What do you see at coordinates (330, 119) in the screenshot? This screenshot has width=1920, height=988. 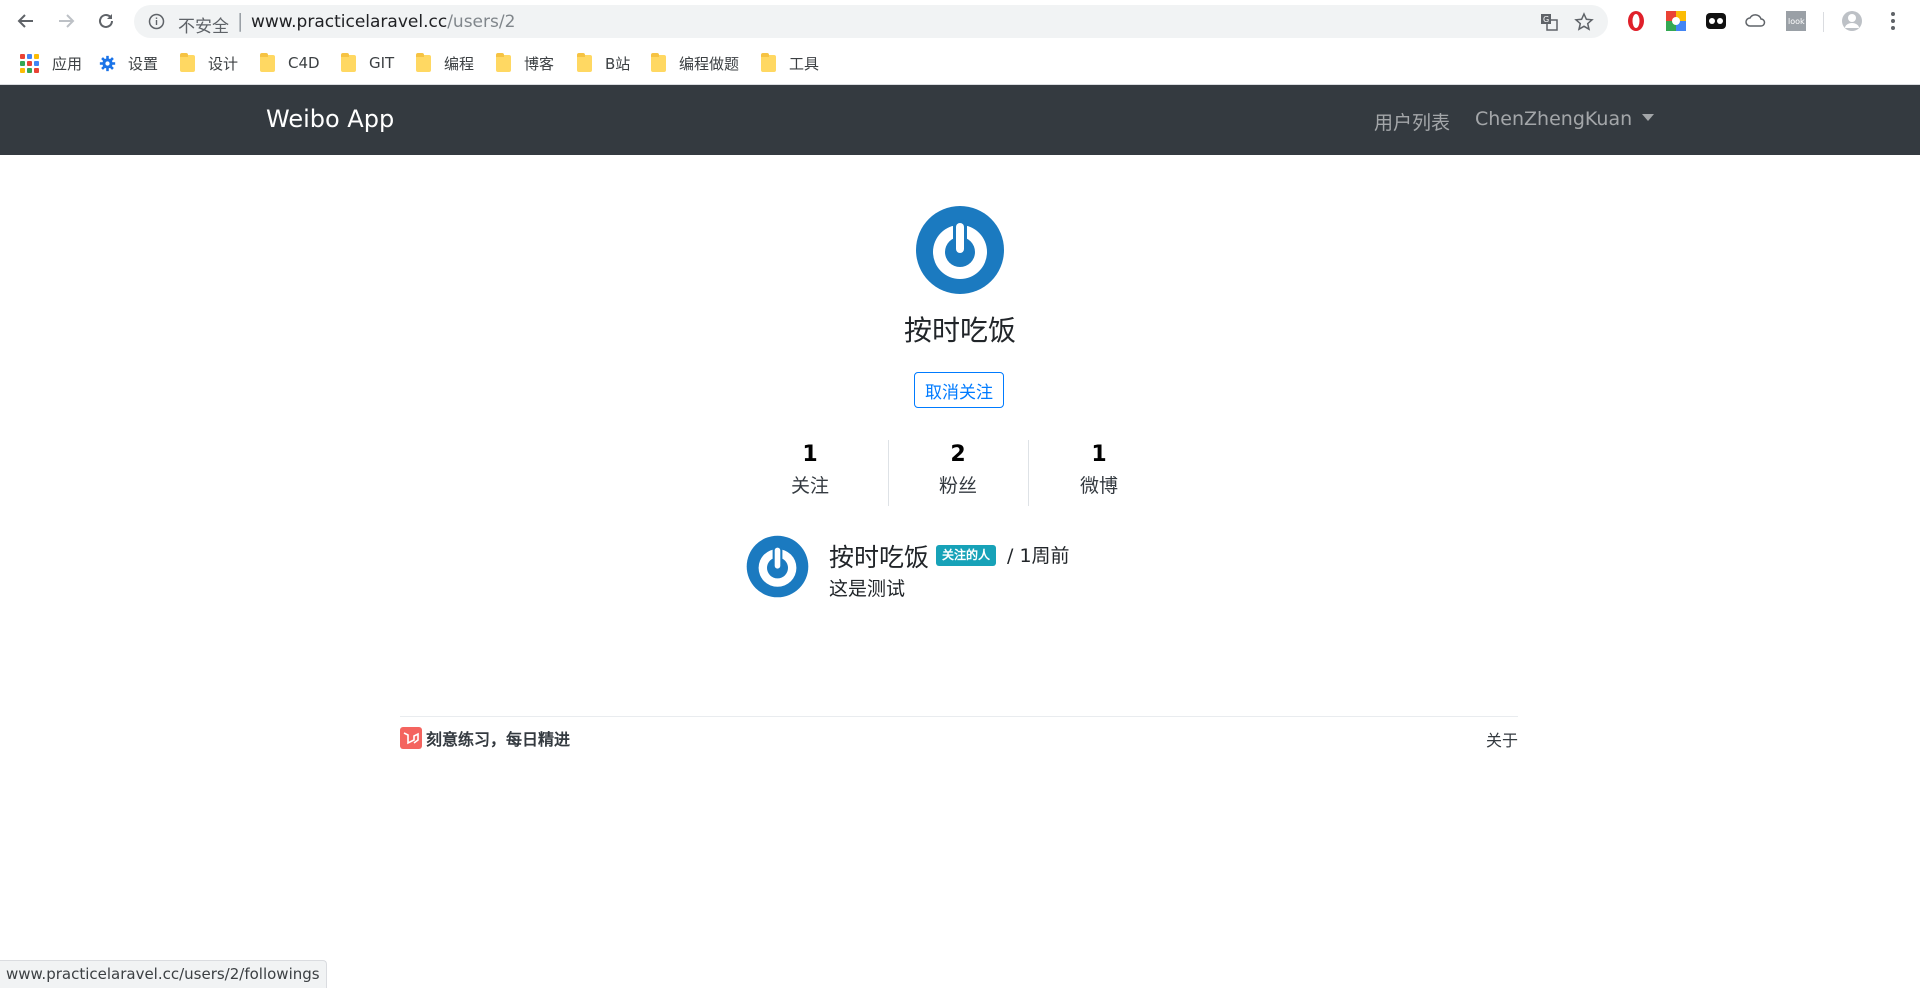 I see `brand-link: Weibo App` at bounding box center [330, 119].